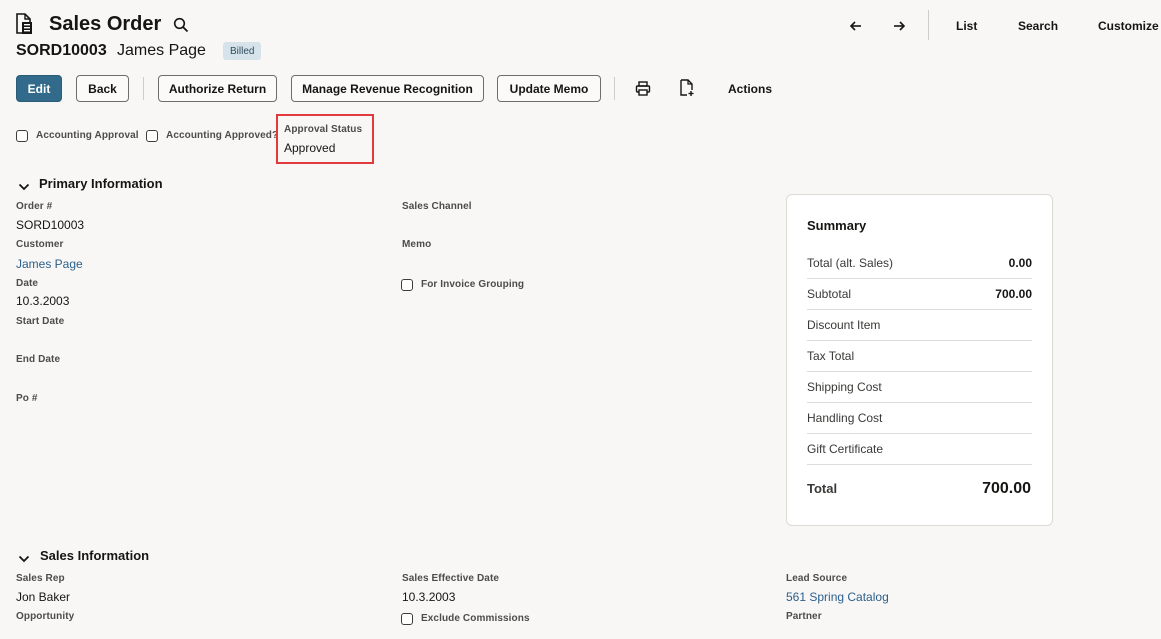  What do you see at coordinates (750, 89) in the screenshot?
I see `actions-menu: Actions` at bounding box center [750, 89].